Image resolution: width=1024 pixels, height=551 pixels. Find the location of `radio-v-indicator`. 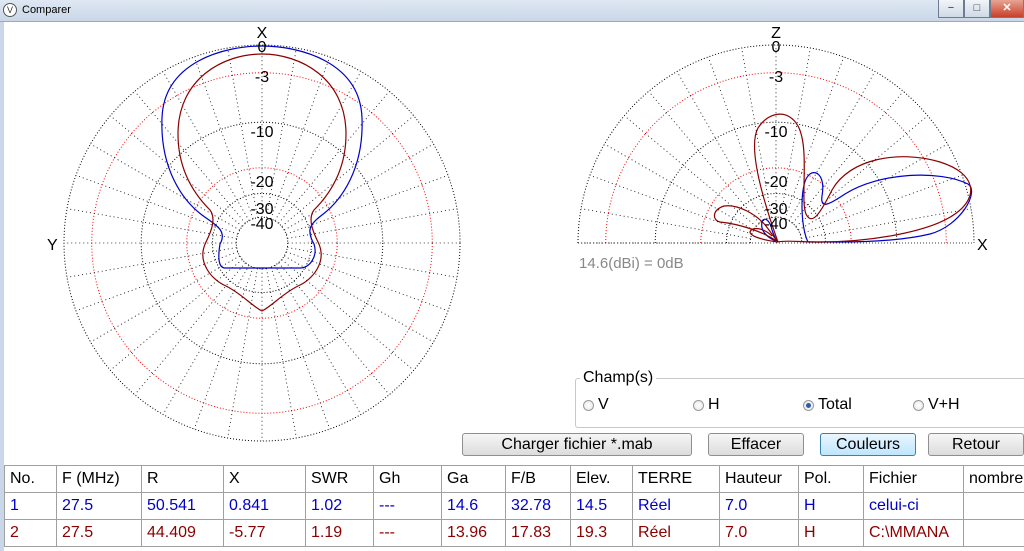

radio-v-indicator is located at coordinates (588, 405).